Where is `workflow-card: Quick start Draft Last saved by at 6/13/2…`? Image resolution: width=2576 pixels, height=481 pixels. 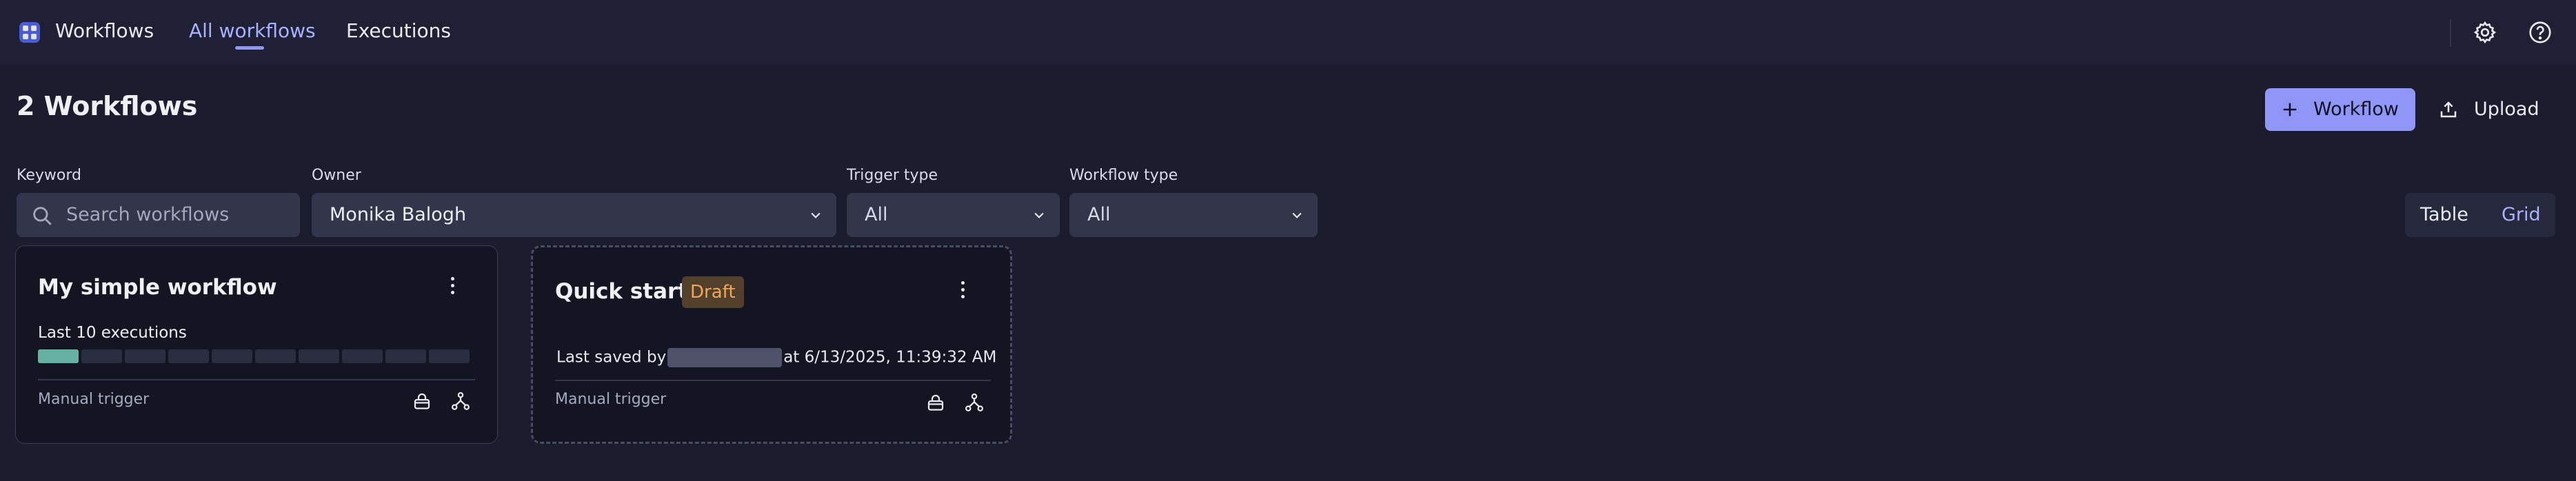 workflow-card: Quick start Draft Last saved by at 6/13/2… is located at coordinates (771, 344).